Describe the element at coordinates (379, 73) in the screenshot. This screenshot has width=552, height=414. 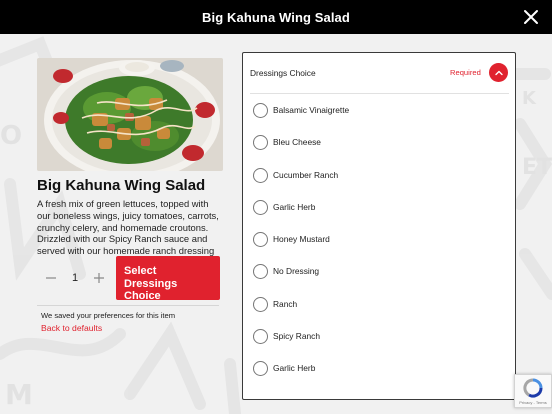
I see `dressings-header: Dressings Choice Required` at that location.